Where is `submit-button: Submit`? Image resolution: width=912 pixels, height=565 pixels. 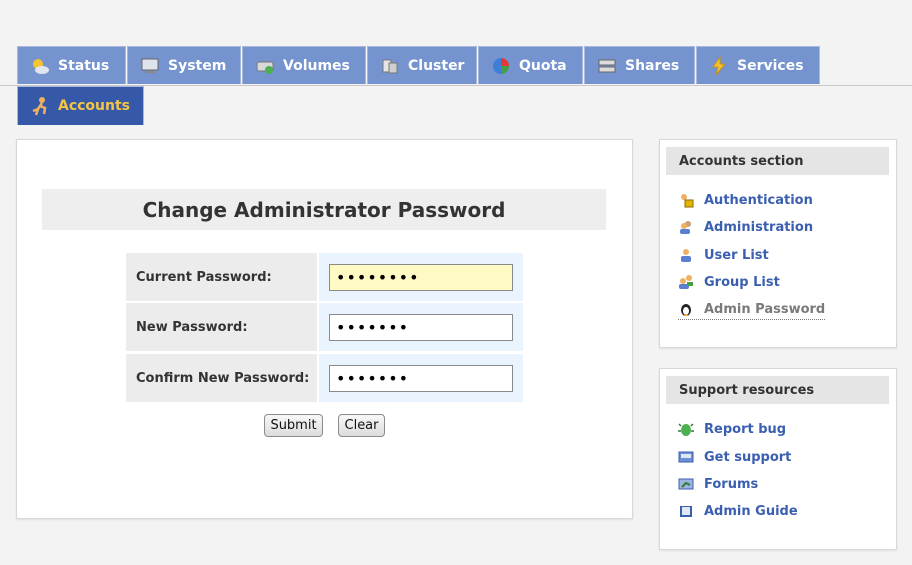
submit-button: Submit is located at coordinates (293, 425).